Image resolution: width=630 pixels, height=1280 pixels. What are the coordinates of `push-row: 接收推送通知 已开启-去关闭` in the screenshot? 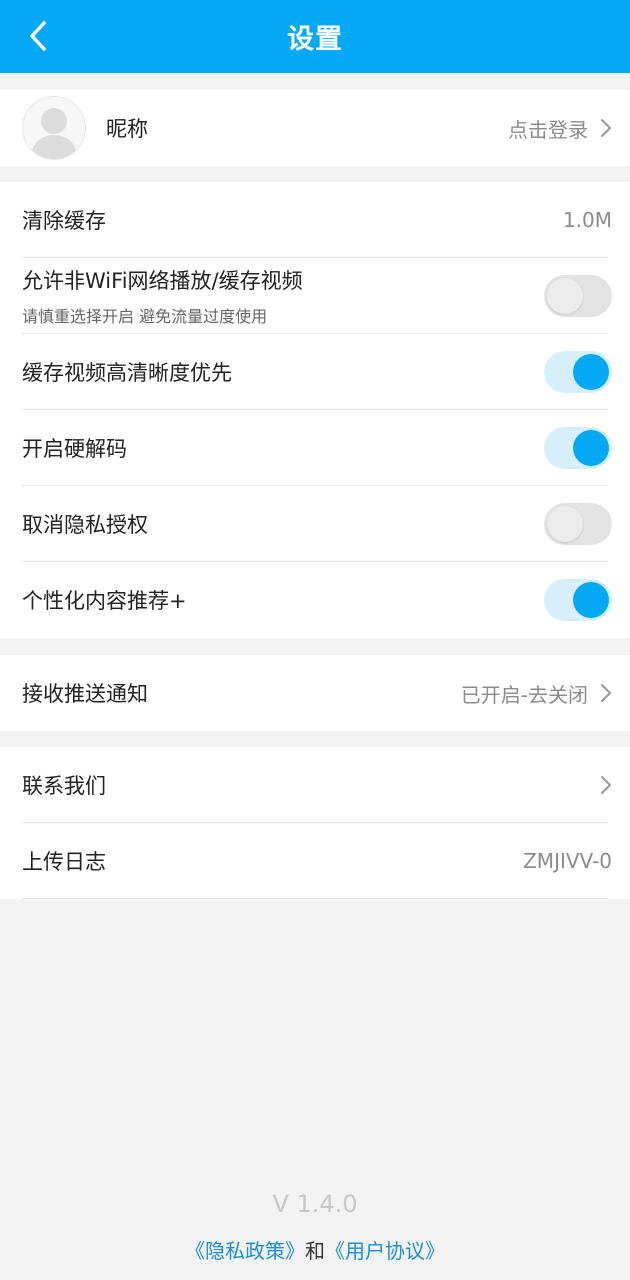 It's located at (315, 693).